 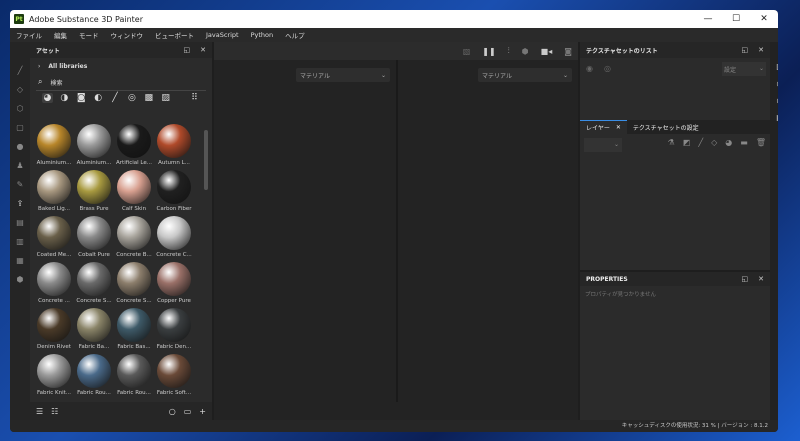 What do you see at coordinates (54, 411) in the screenshot?
I see `folder-list-icon: ☷` at bounding box center [54, 411].